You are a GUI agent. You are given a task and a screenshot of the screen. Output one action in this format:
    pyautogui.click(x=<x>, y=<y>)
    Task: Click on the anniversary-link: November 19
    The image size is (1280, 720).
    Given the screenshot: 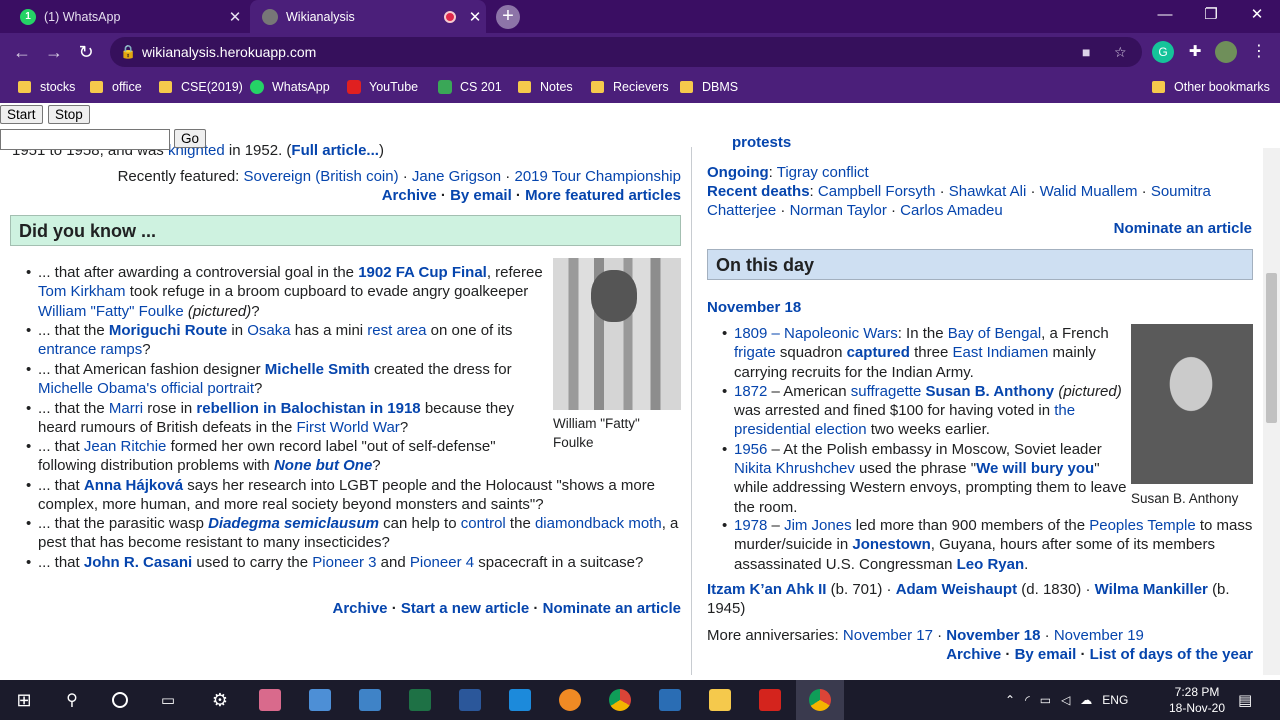 What is the action you would take?
    pyautogui.click(x=1099, y=635)
    